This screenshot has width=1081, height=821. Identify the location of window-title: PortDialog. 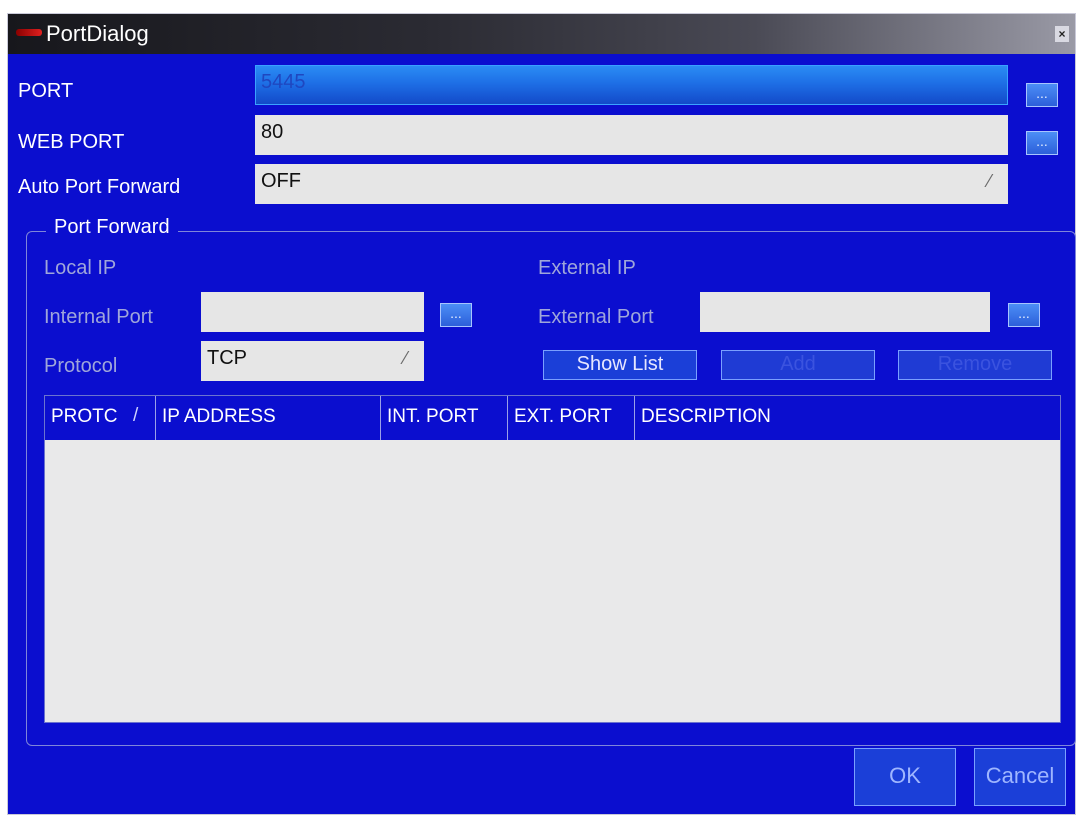
(97, 33).